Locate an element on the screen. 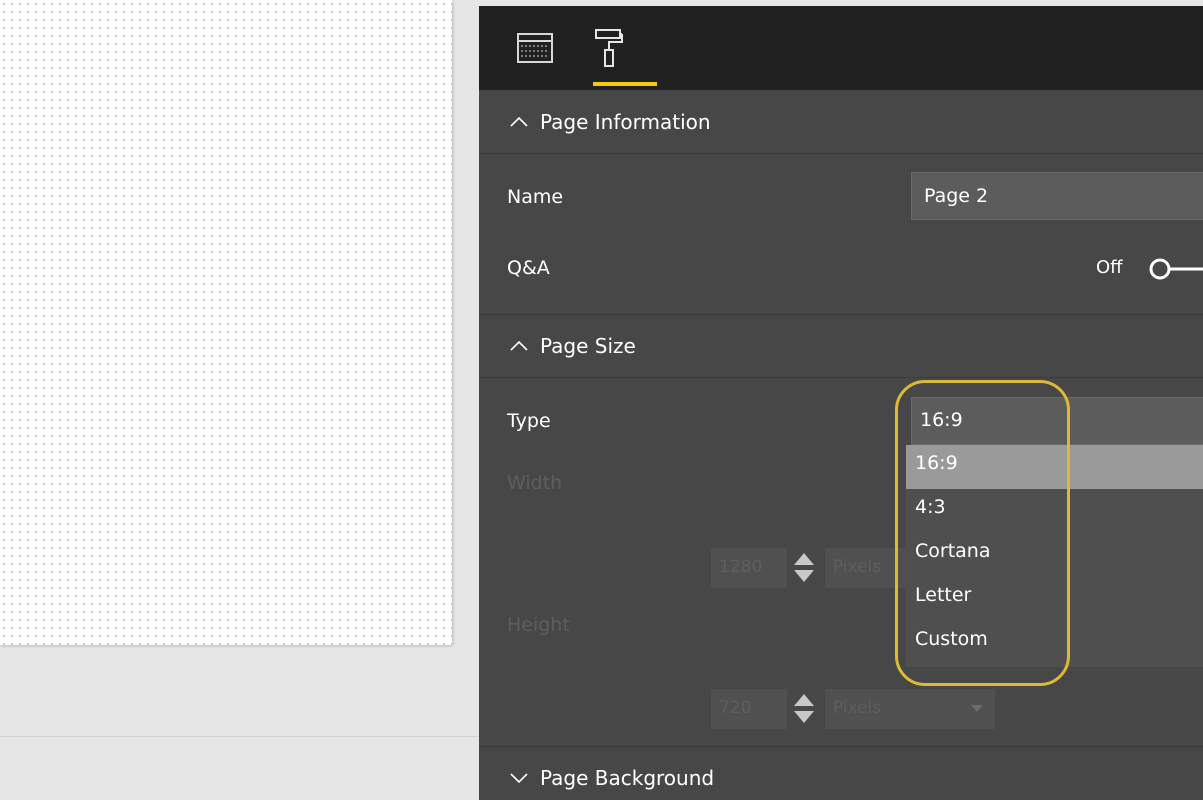  width-label: Width is located at coordinates (535, 483).